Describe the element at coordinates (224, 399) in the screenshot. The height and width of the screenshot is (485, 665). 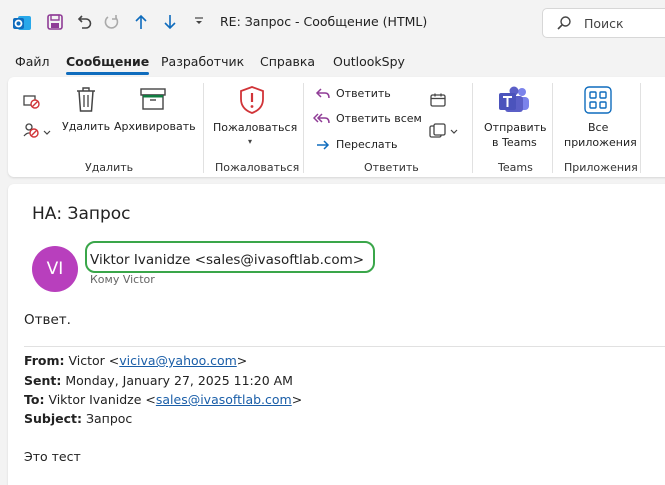
I see `to-email-link: sales@ivasoftlab.com` at that location.